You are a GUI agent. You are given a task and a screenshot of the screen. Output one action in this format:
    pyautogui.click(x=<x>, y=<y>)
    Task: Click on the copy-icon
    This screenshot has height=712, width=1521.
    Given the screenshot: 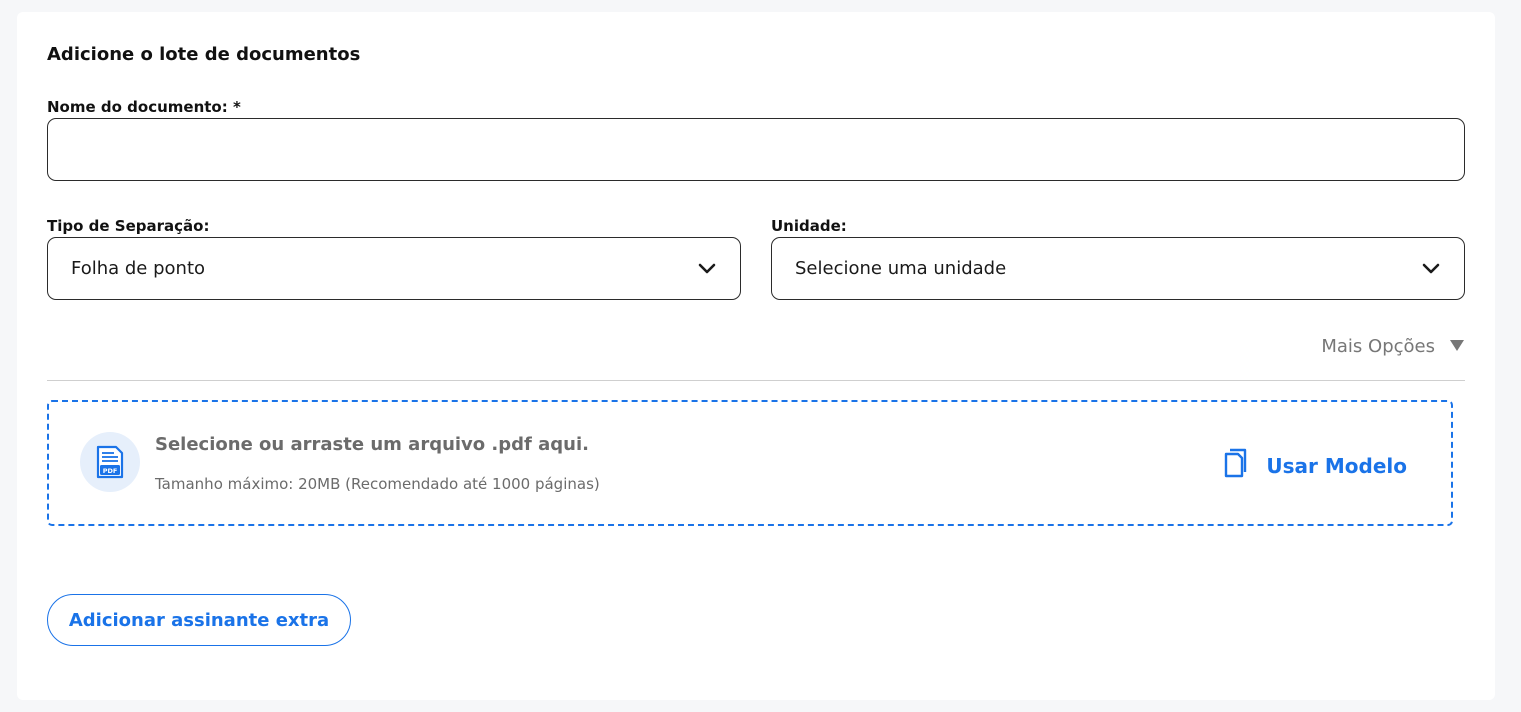 What is the action you would take?
    pyautogui.click(x=1236, y=465)
    